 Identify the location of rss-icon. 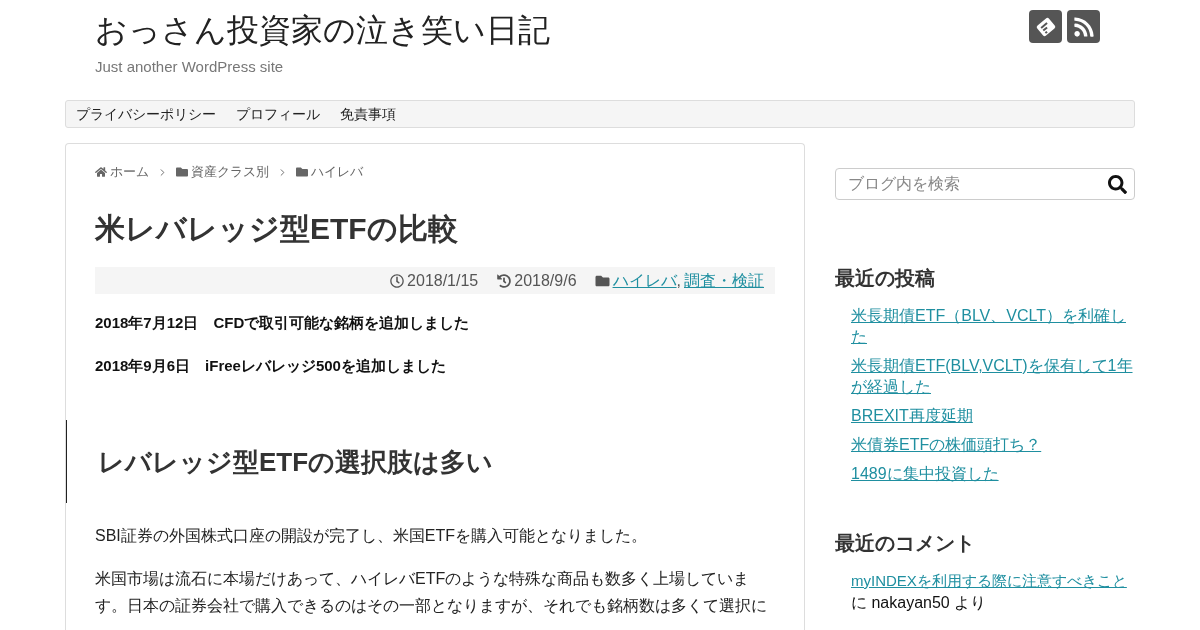
(1083, 26).